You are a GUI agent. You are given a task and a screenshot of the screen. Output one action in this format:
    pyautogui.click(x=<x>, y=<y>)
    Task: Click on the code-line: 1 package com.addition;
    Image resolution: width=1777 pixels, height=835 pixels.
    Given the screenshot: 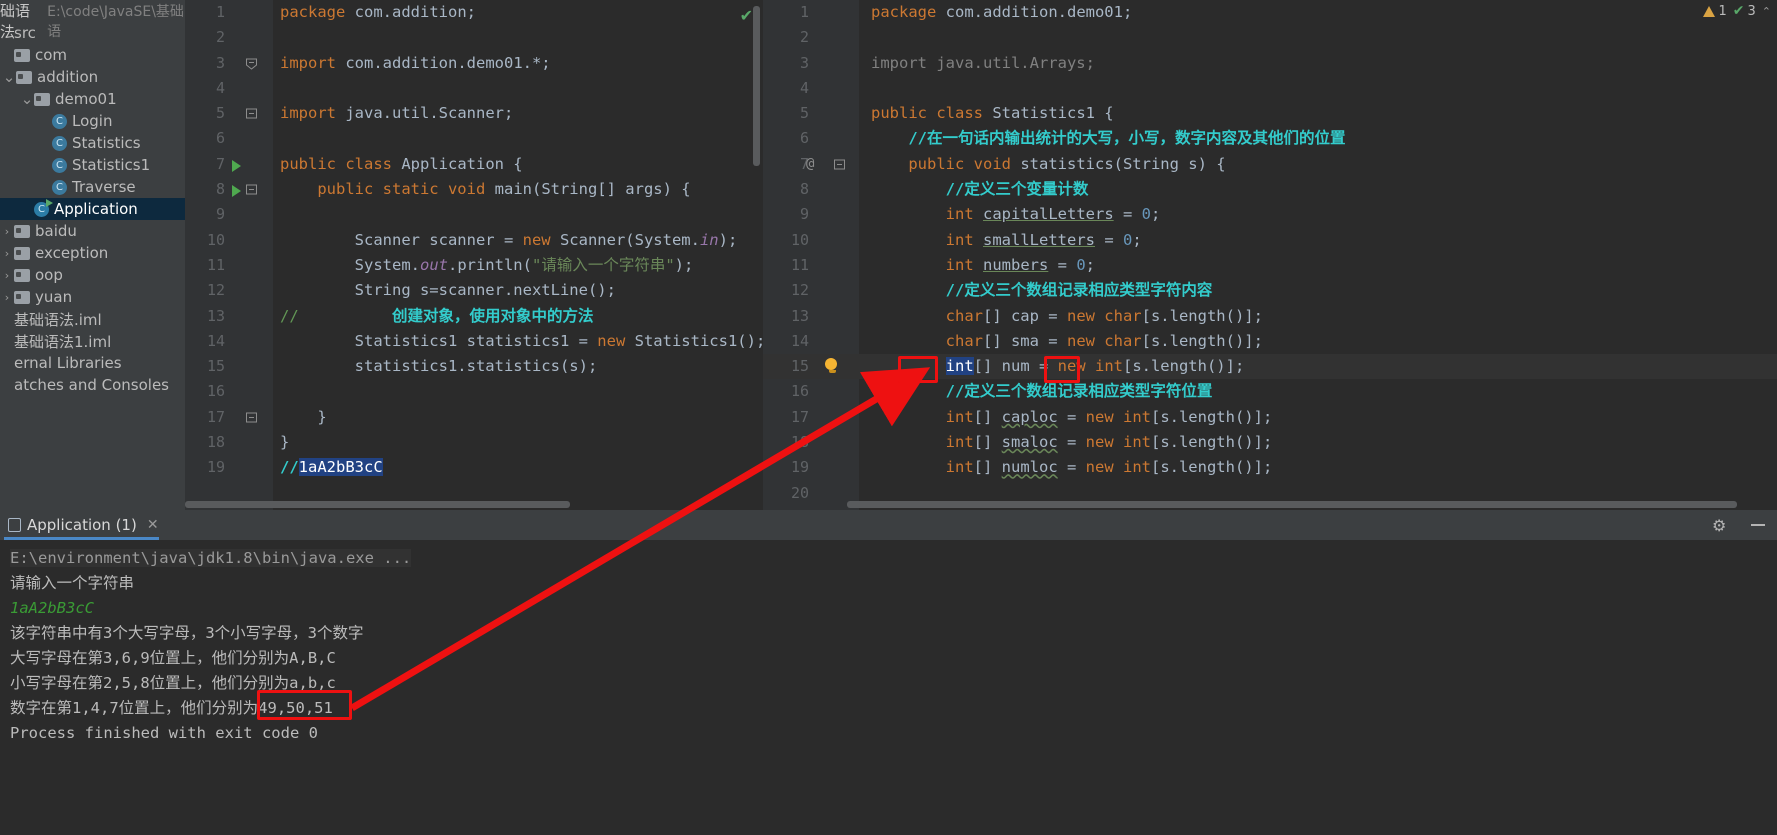 What is the action you would take?
    pyautogui.click(x=474, y=12)
    